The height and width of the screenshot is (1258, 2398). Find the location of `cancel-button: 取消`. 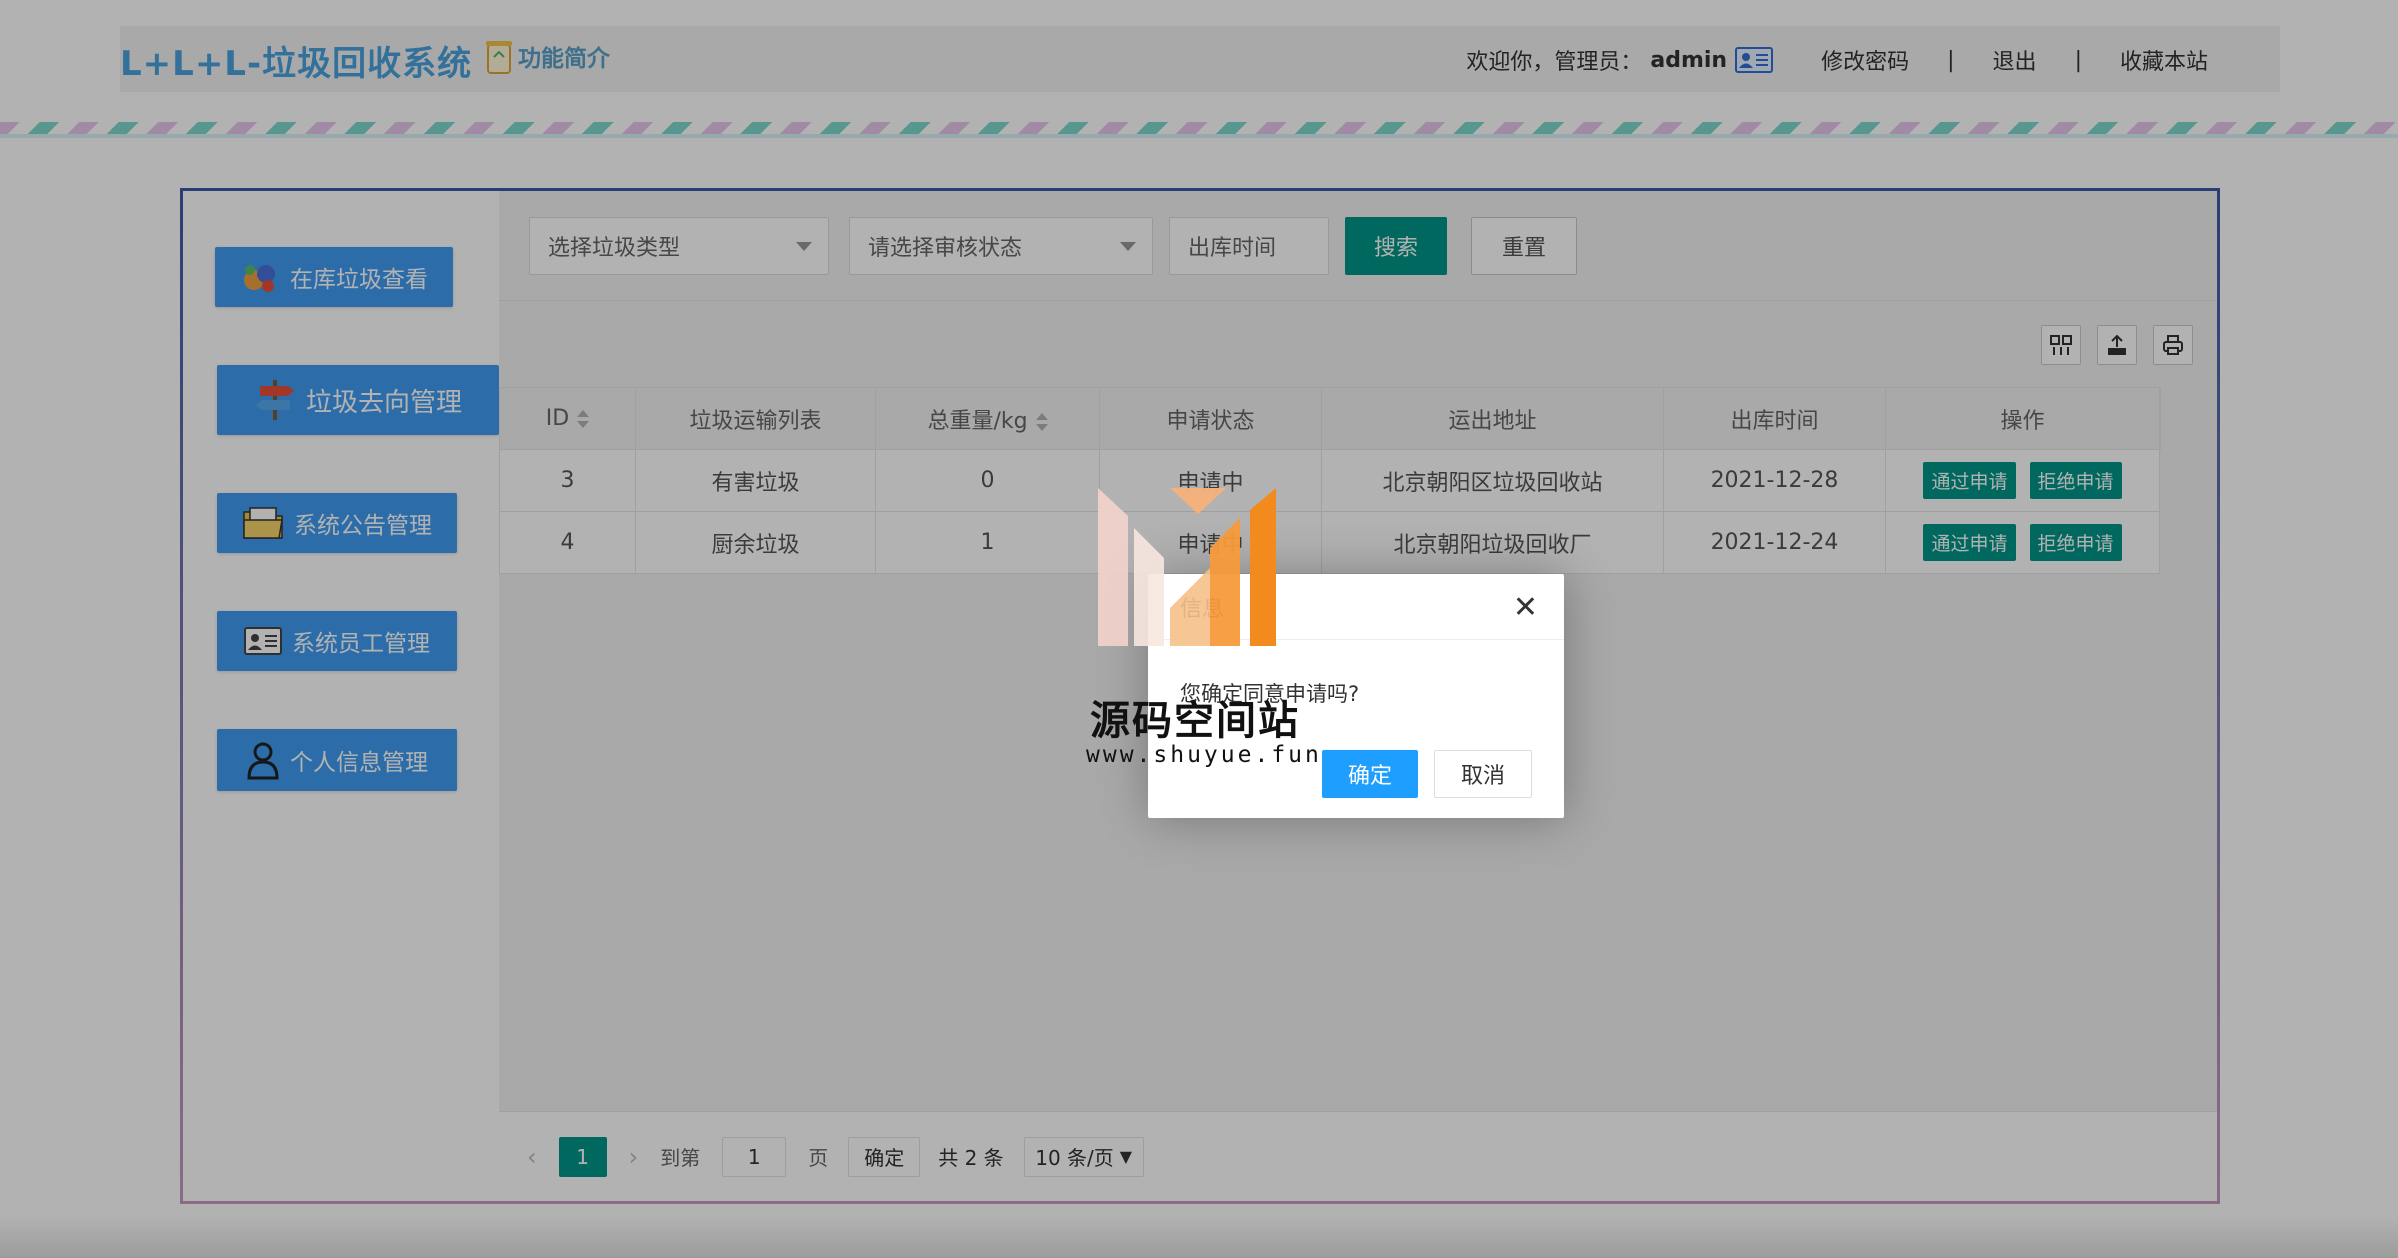

cancel-button: 取消 is located at coordinates (1483, 774).